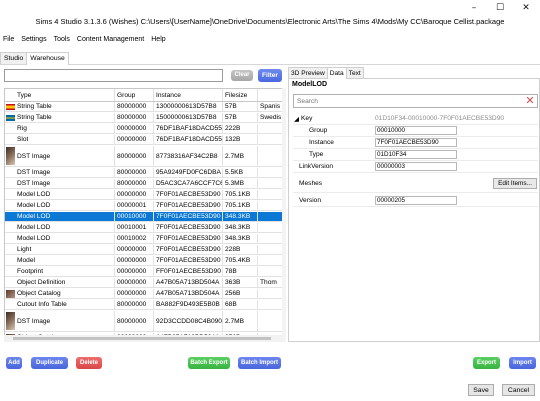 This screenshot has height=401, width=540. What do you see at coordinates (270, 106) in the screenshot?
I see `cell-extra: Spanis` at bounding box center [270, 106].